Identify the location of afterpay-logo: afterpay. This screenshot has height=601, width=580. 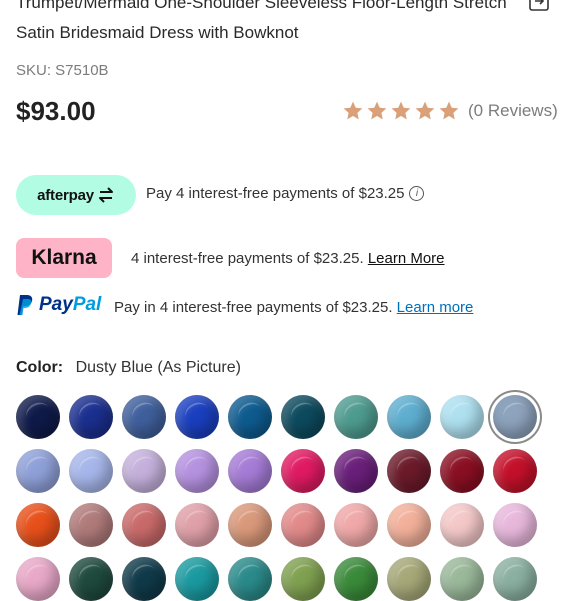
(76, 195).